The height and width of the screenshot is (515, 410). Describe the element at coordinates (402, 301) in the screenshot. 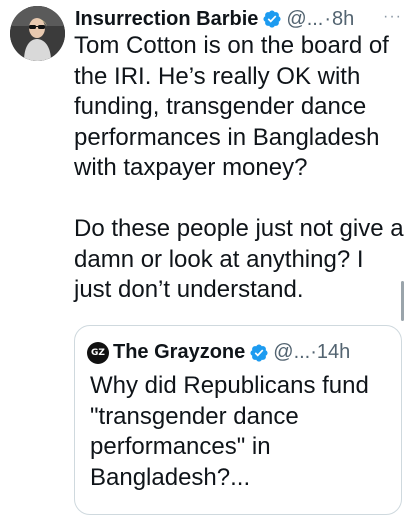

I see `scrollbar` at that location.